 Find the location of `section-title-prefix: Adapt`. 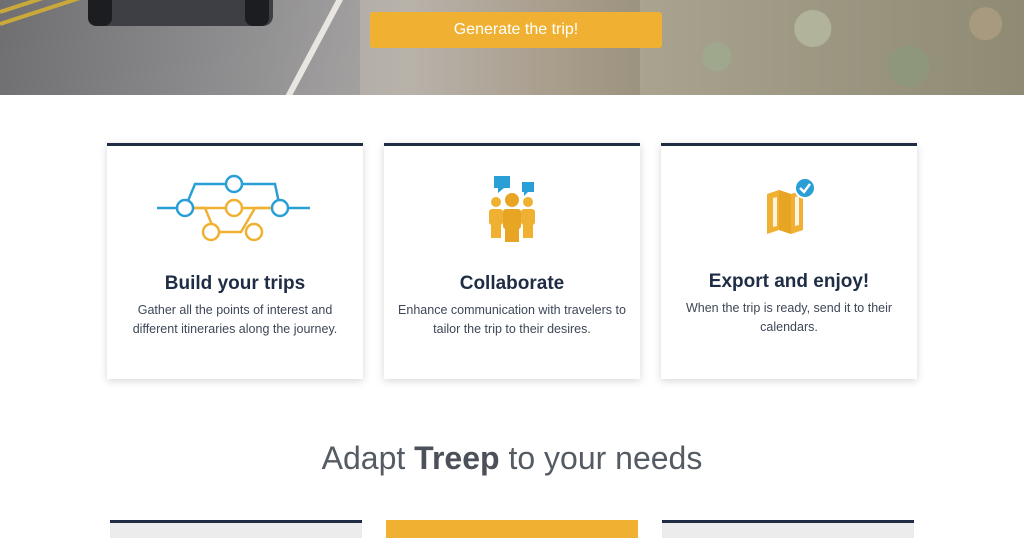

section-title-prefix: Adapt is located at coordinates (368, 458).